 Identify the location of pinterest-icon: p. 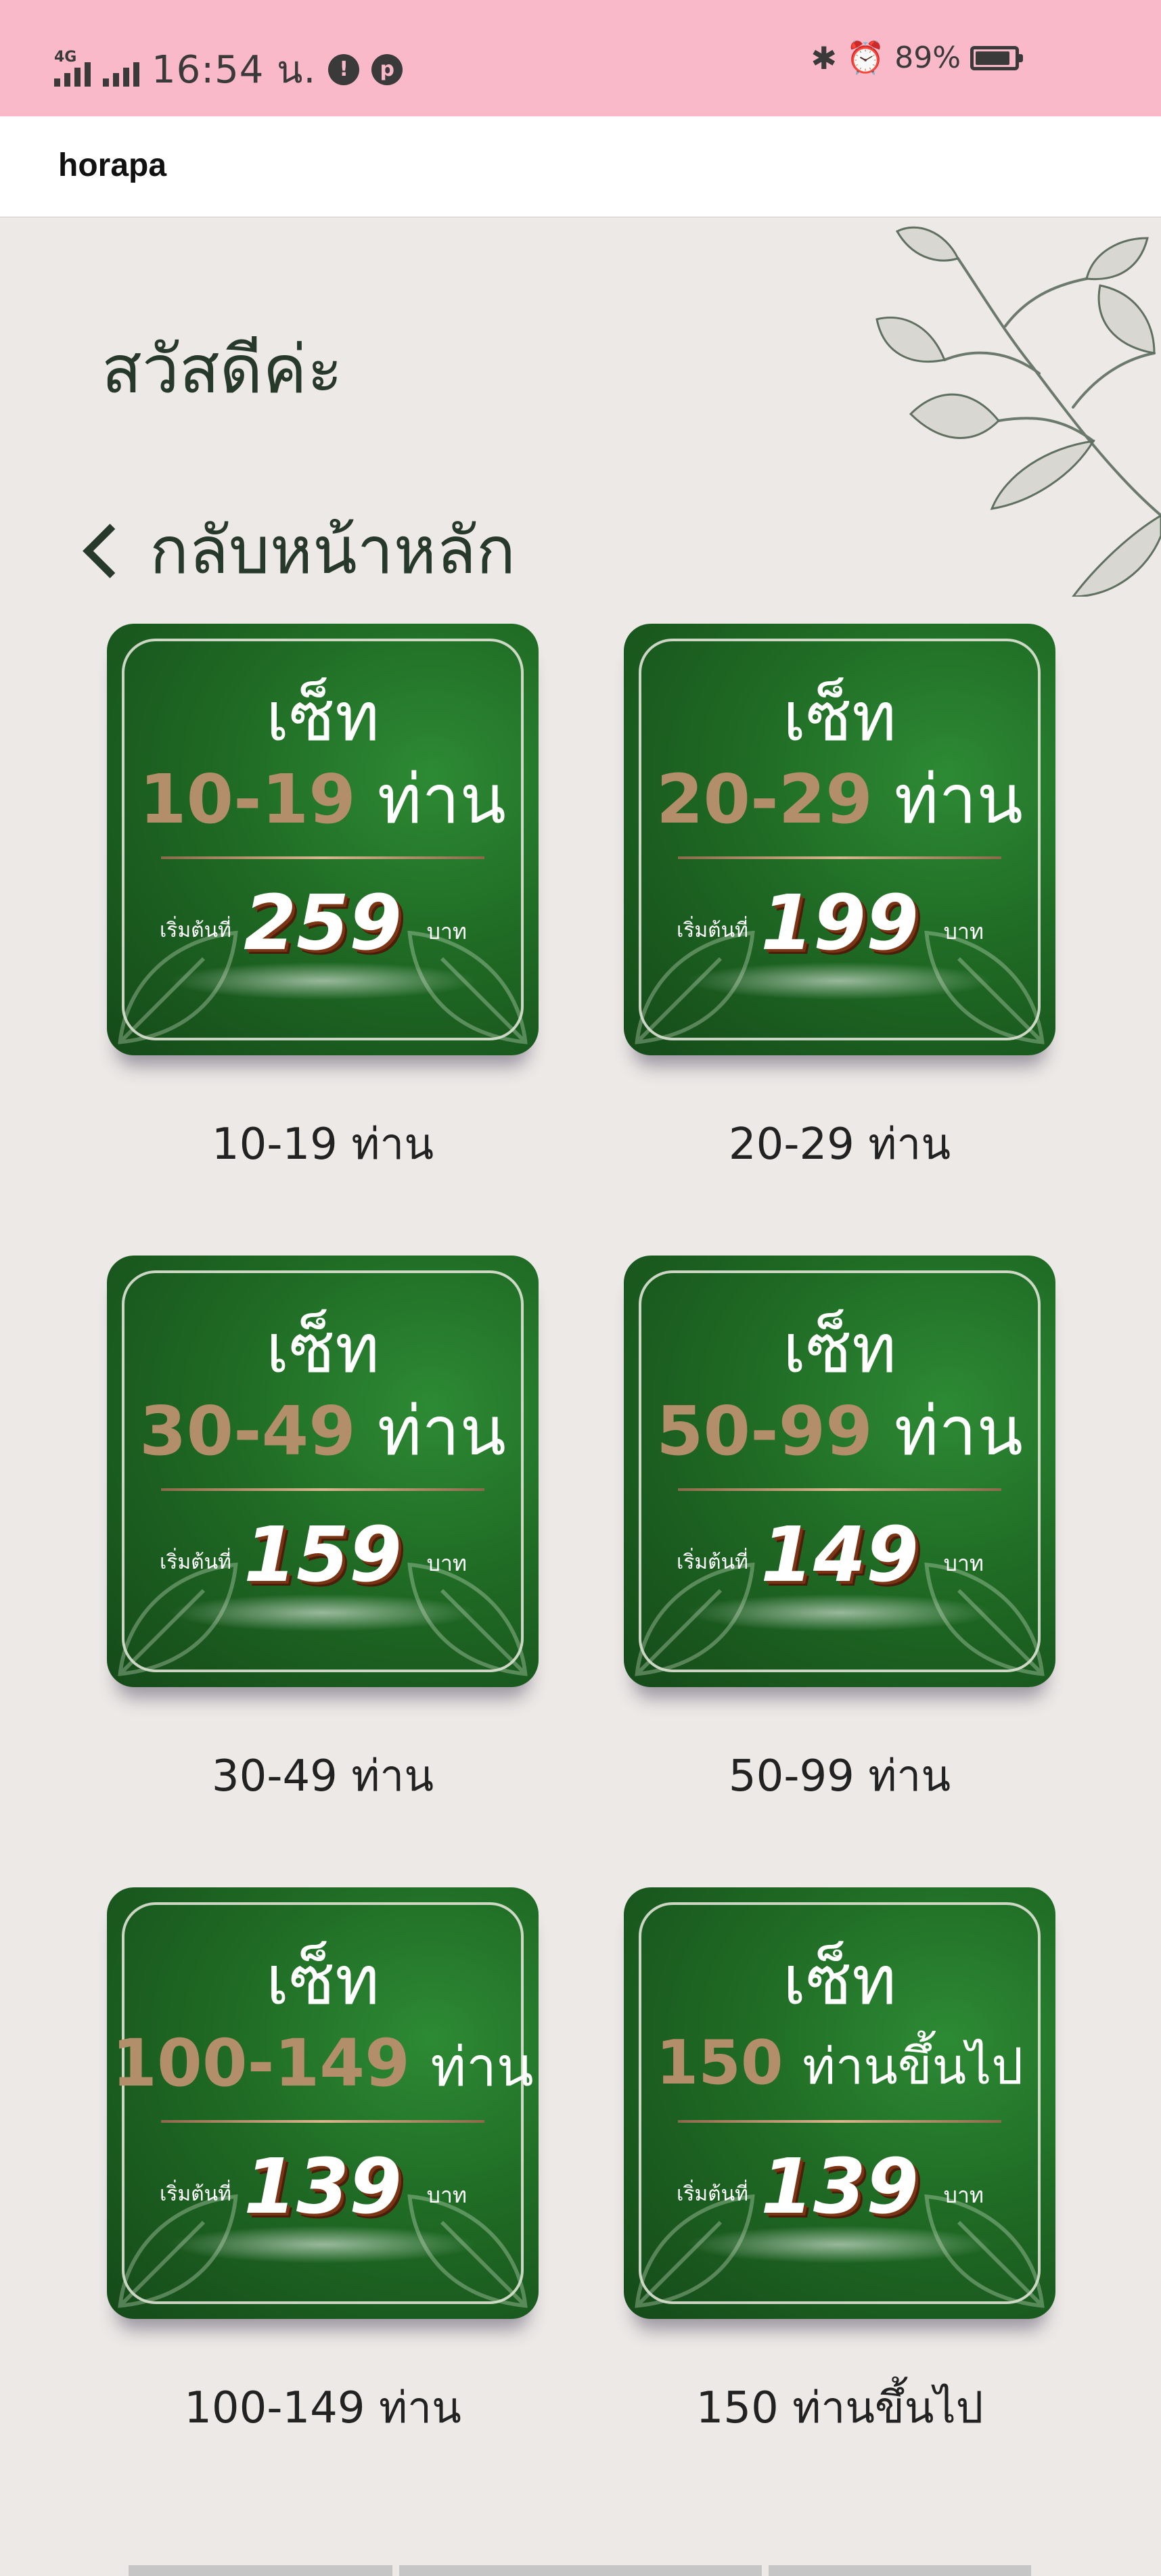
(387, 69).